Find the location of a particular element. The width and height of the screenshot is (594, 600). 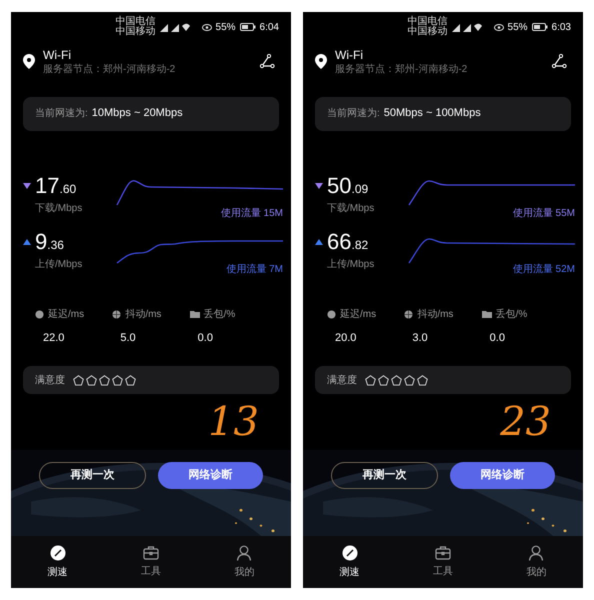

metric-value: 22.0 is located at coordinates (54, 338).